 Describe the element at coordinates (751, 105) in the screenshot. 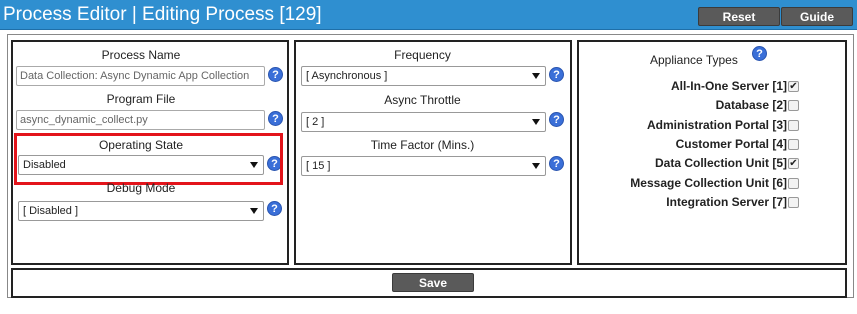

I see `appliance-type-label: Database [2]` at that location.